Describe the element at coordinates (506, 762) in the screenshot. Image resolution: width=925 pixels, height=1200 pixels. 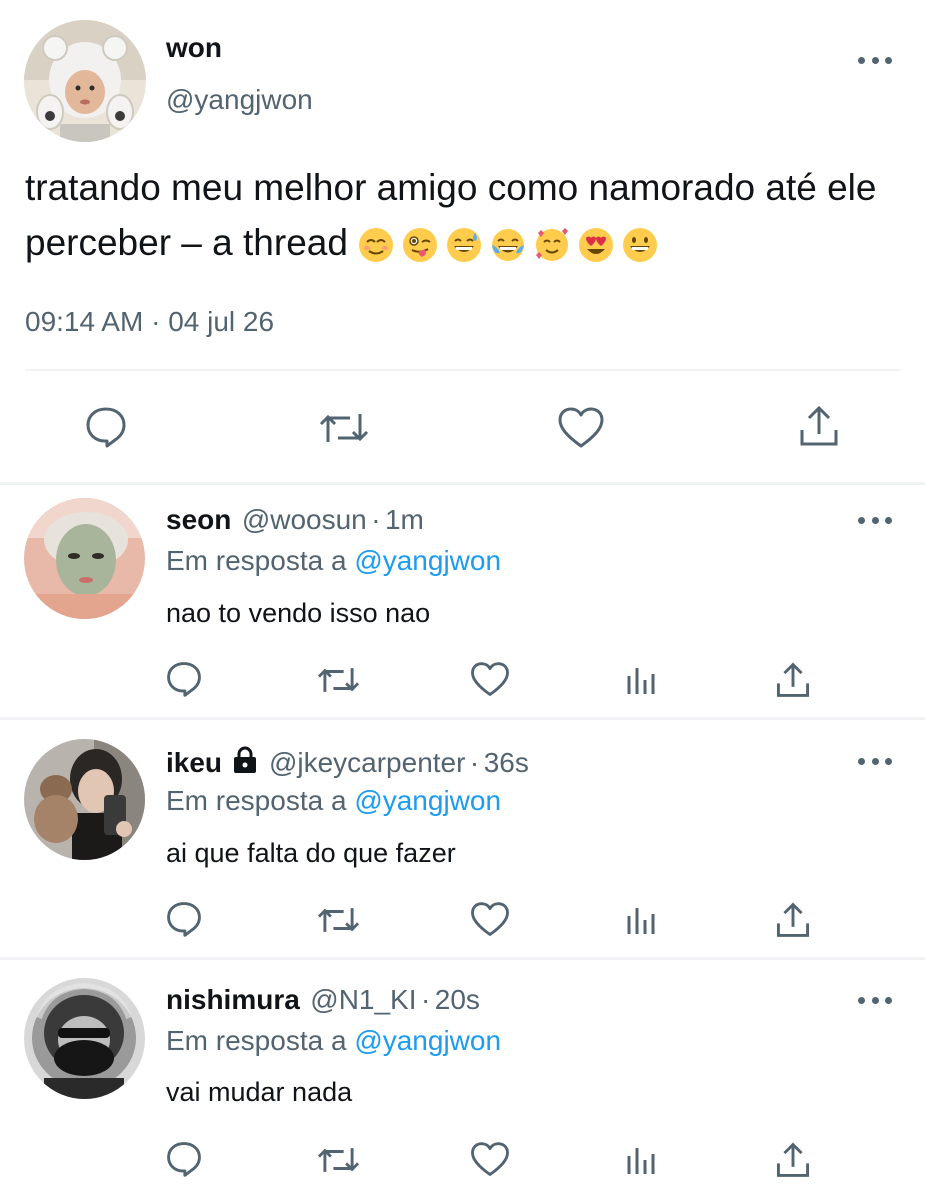
I see `reply-age: 36s` at that location.